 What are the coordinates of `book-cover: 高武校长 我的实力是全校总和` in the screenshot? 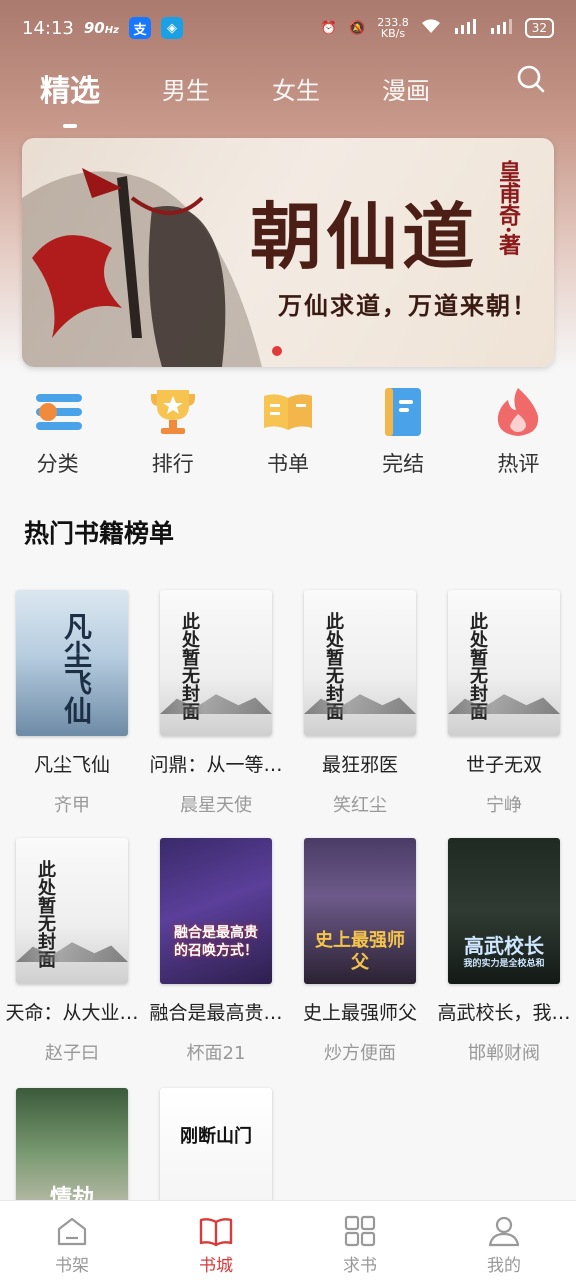 It's located at (504, 911).